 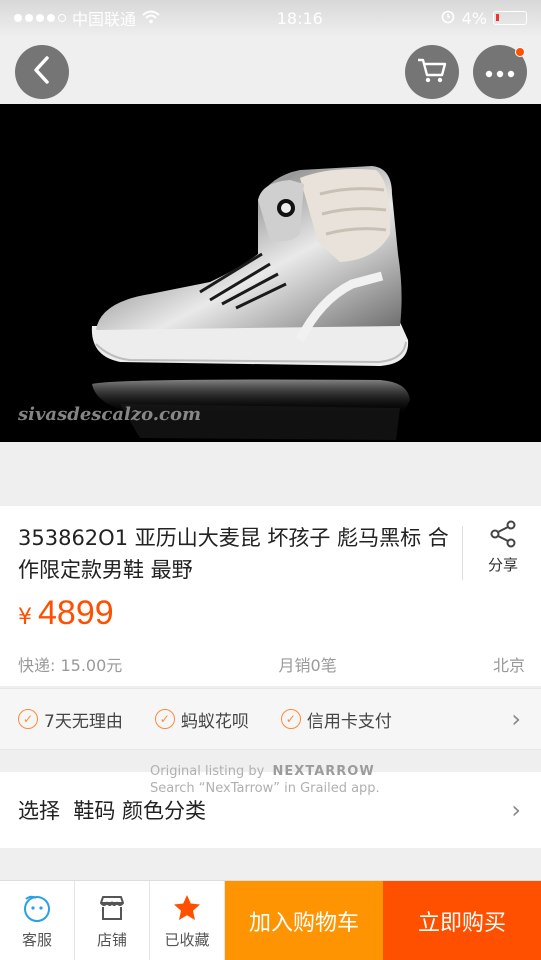 What do you see at coordinates (151, 18) in the screenshot?
I see `wifi-icon` at bounding box center [151, 18].